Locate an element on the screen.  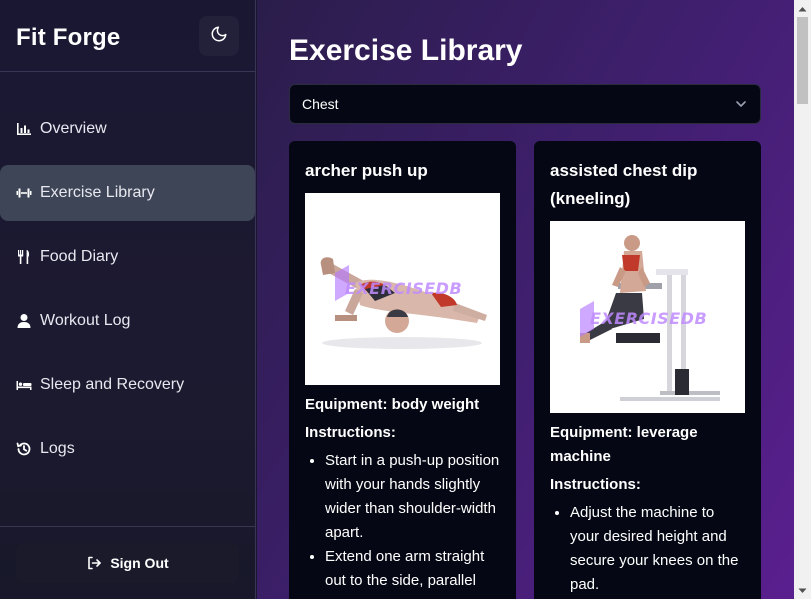
user-icon is located at coordinates (24, 321).